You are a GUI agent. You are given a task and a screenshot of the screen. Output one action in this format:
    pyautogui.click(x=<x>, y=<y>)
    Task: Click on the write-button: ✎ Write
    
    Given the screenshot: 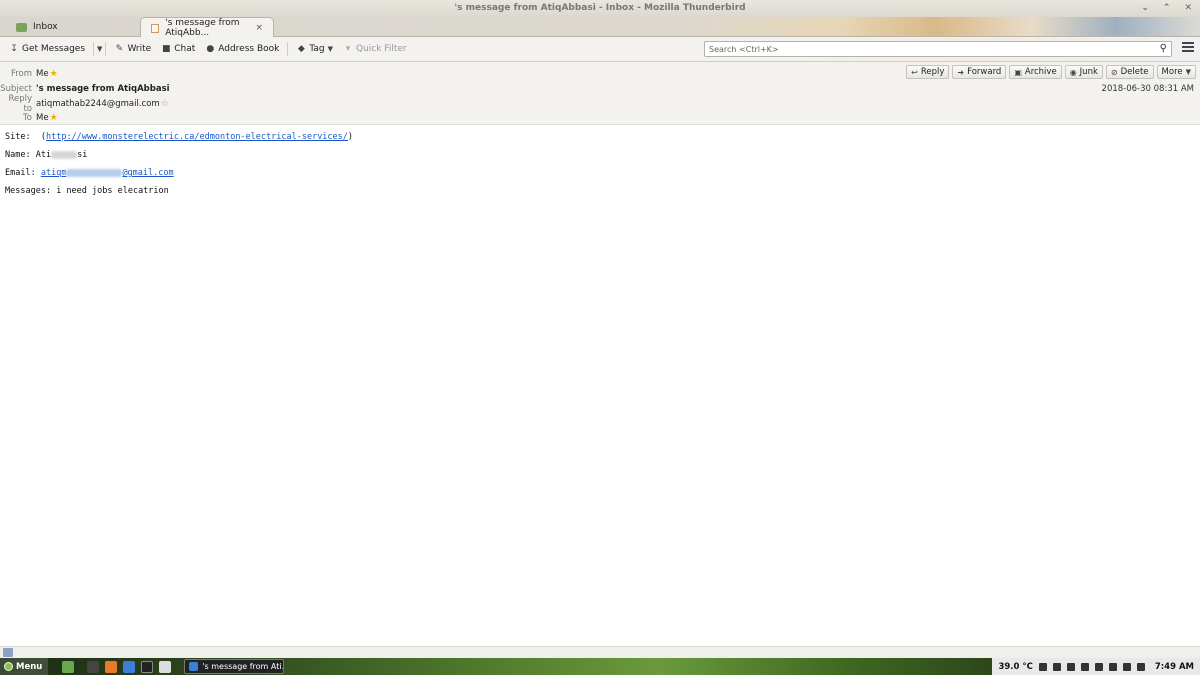 What is the action you would take?
    pyautogui.click(x=132, y=49)
    